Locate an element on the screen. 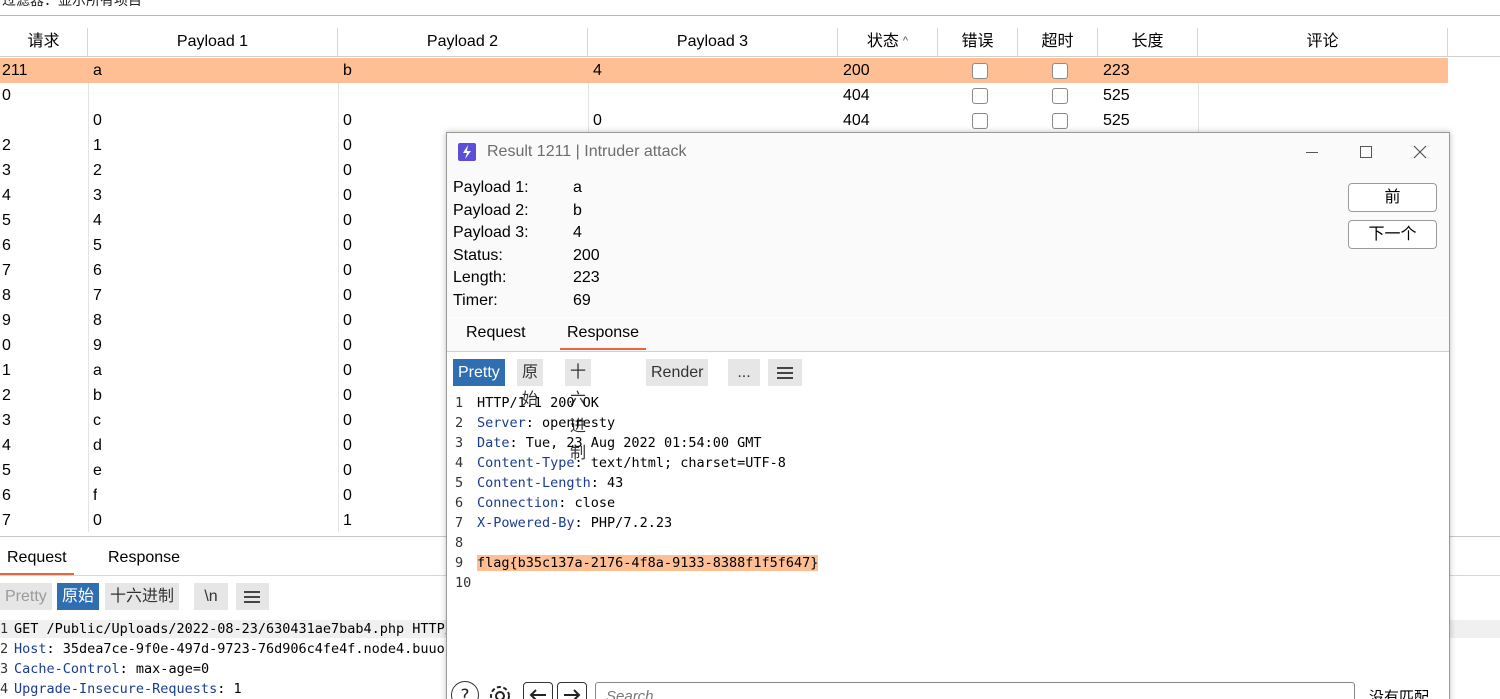  info-label: Payload 2: is located at coordinates (491, 210).